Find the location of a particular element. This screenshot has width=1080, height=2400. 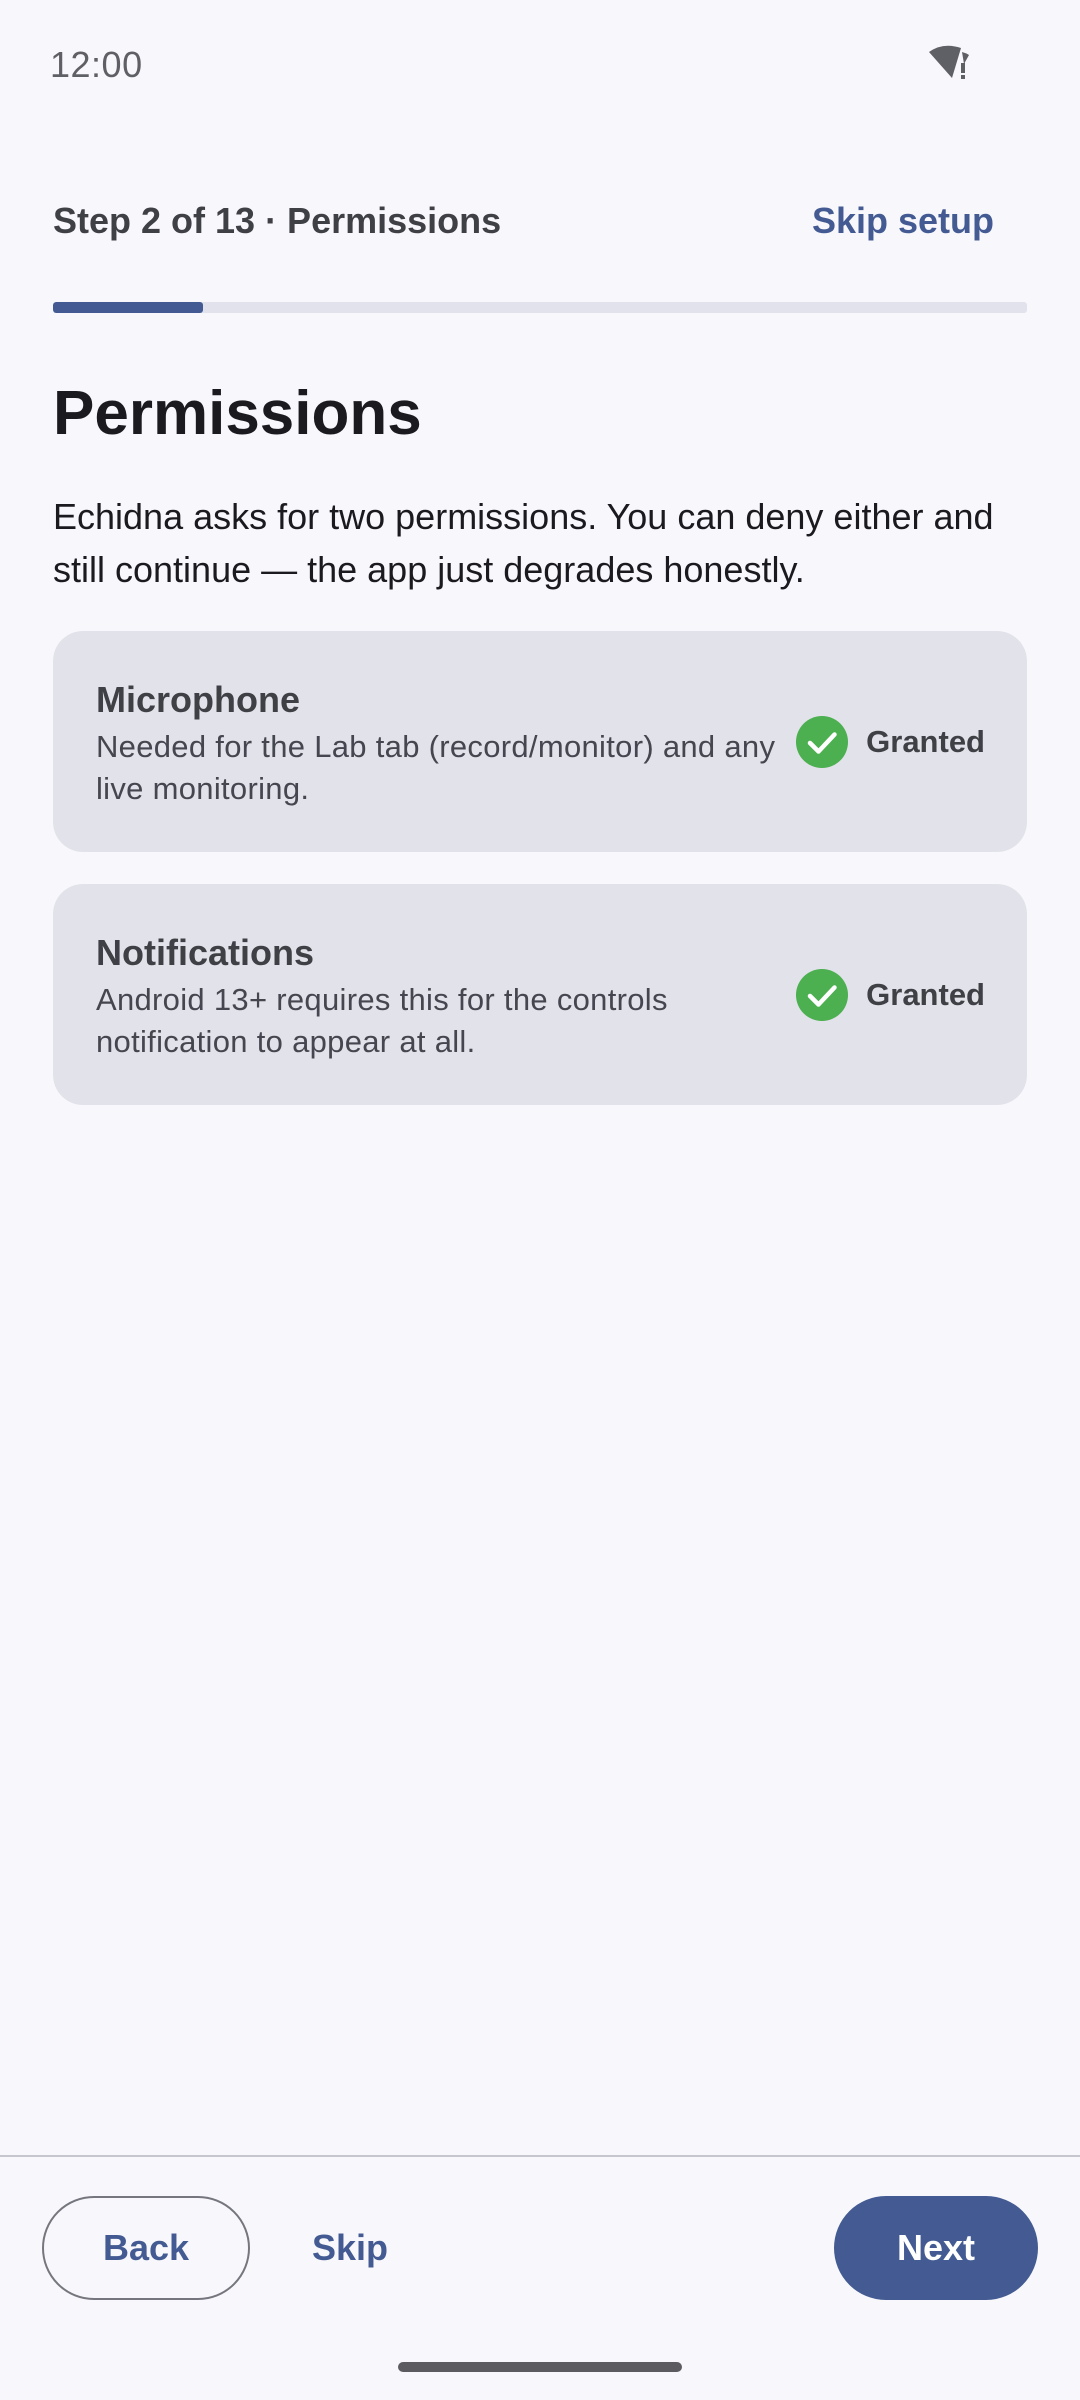

gesture-nav-handle is located at coordinates (540, 2367).